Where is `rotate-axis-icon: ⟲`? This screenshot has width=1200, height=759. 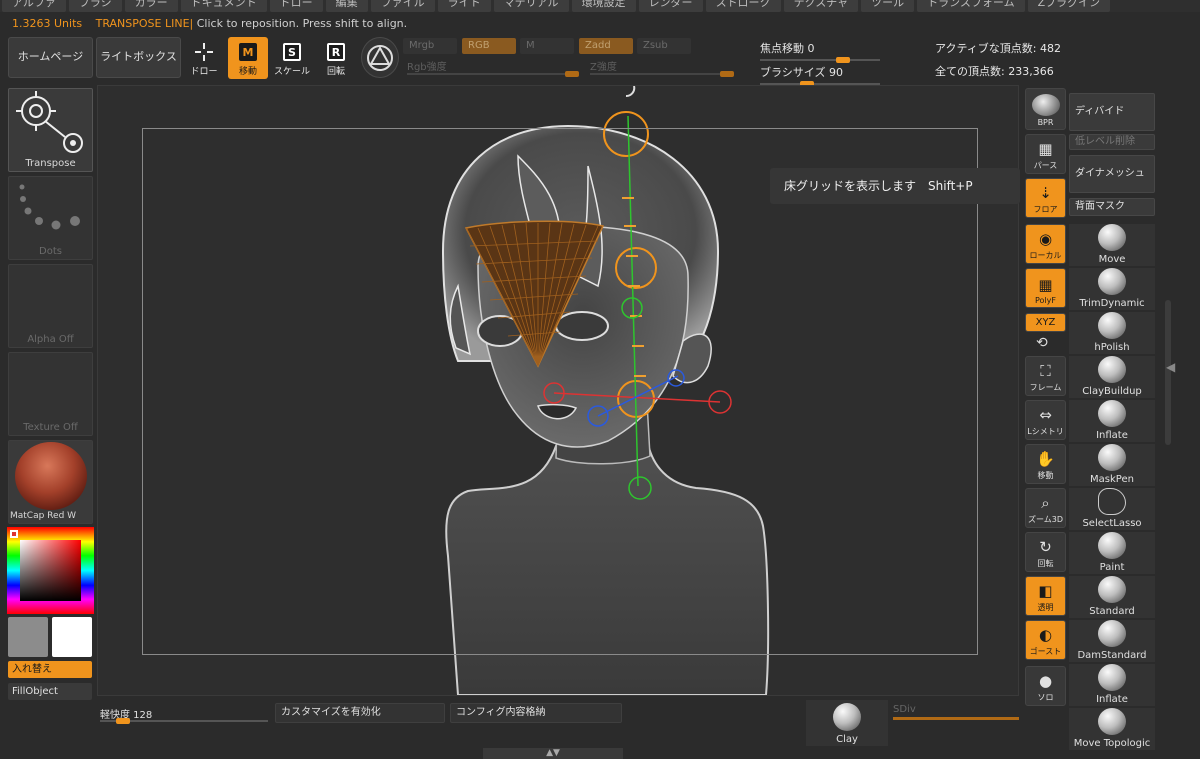 rotate-axis-icon: ⟲ is located at coordinates (1042, 343).